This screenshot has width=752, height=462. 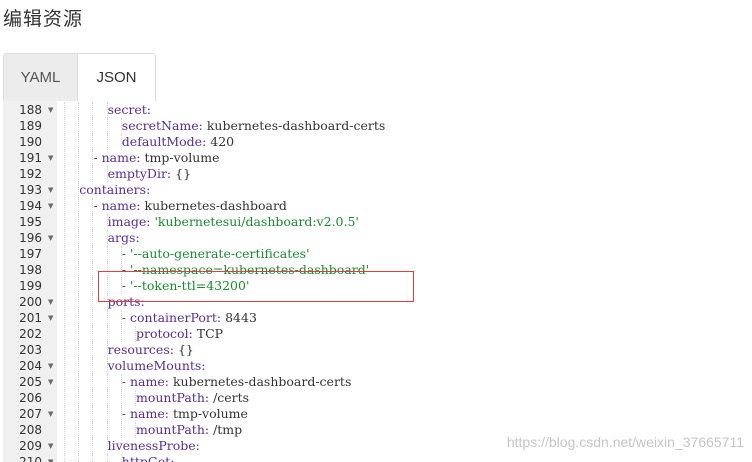 I want to click on line-number-text: 192, so click(x=30, y=174).